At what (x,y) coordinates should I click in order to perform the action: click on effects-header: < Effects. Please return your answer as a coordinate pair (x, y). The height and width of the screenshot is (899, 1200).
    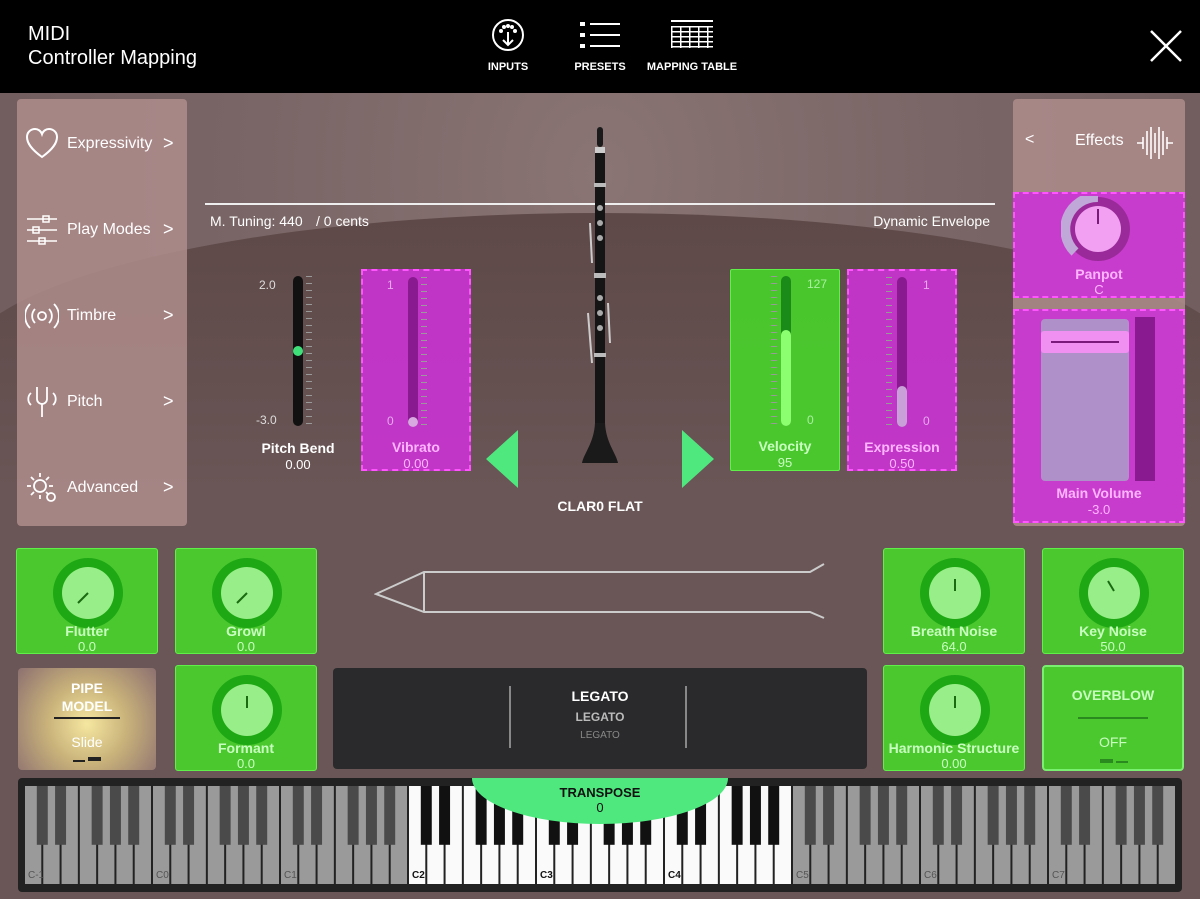
    Looking at the image, I should click on (1099, 144).